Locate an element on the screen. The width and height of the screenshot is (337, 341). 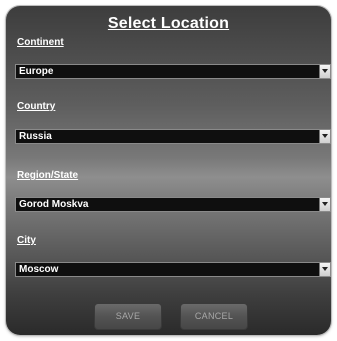
region-state-value: Gorod Moskva is located at coordinates (54, 204).